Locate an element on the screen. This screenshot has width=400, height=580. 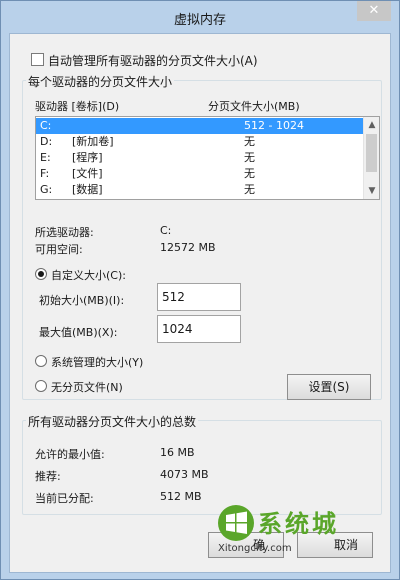
drive-group-title: 每个驱动器的分页文件大小 is located at coordinates (100, 81).